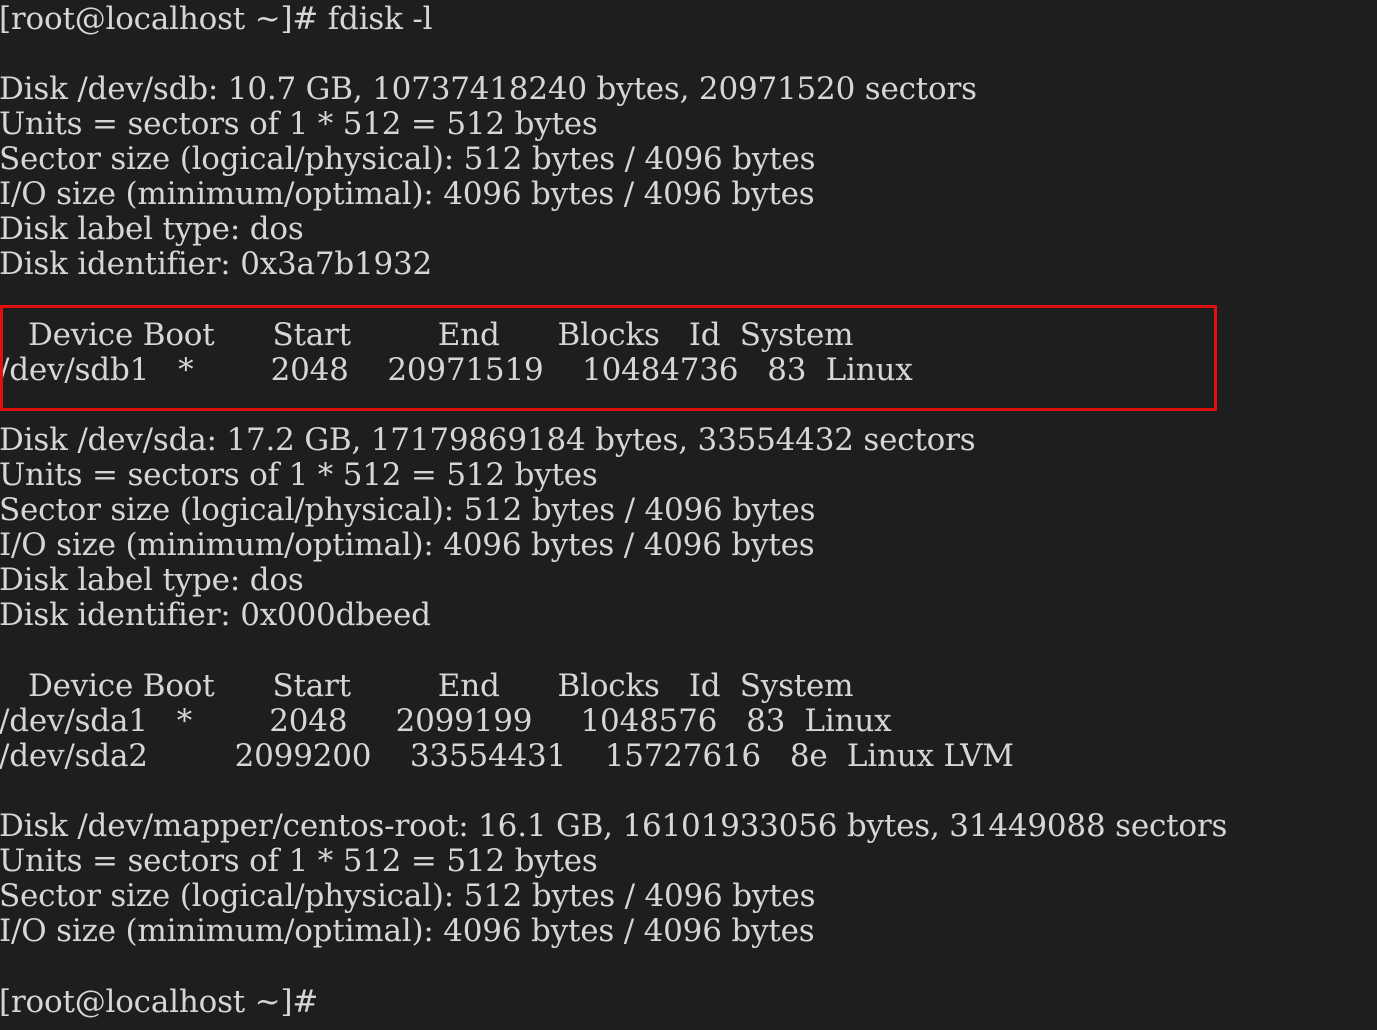 The width and height of the screenshot is (1377, 1030). Describe the element at coordinates (299, 475) in the screenshot. I see `sda-units-line: Units = sectors of 1 * 512 = 512 bytes` at that location.